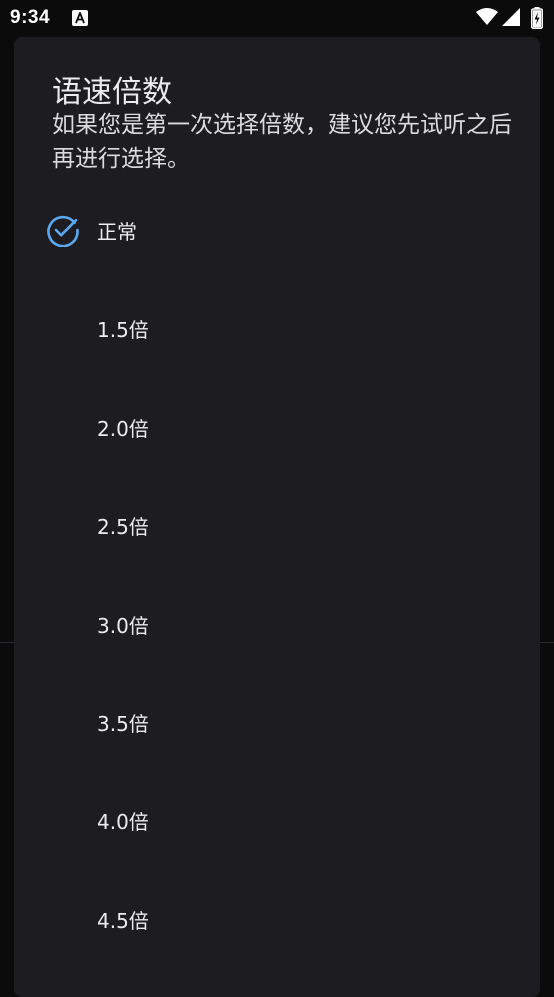  Describe the element at coordinates (123, 920) in the screenshot. I see `speed-option-label: 4.5倍` at that location.